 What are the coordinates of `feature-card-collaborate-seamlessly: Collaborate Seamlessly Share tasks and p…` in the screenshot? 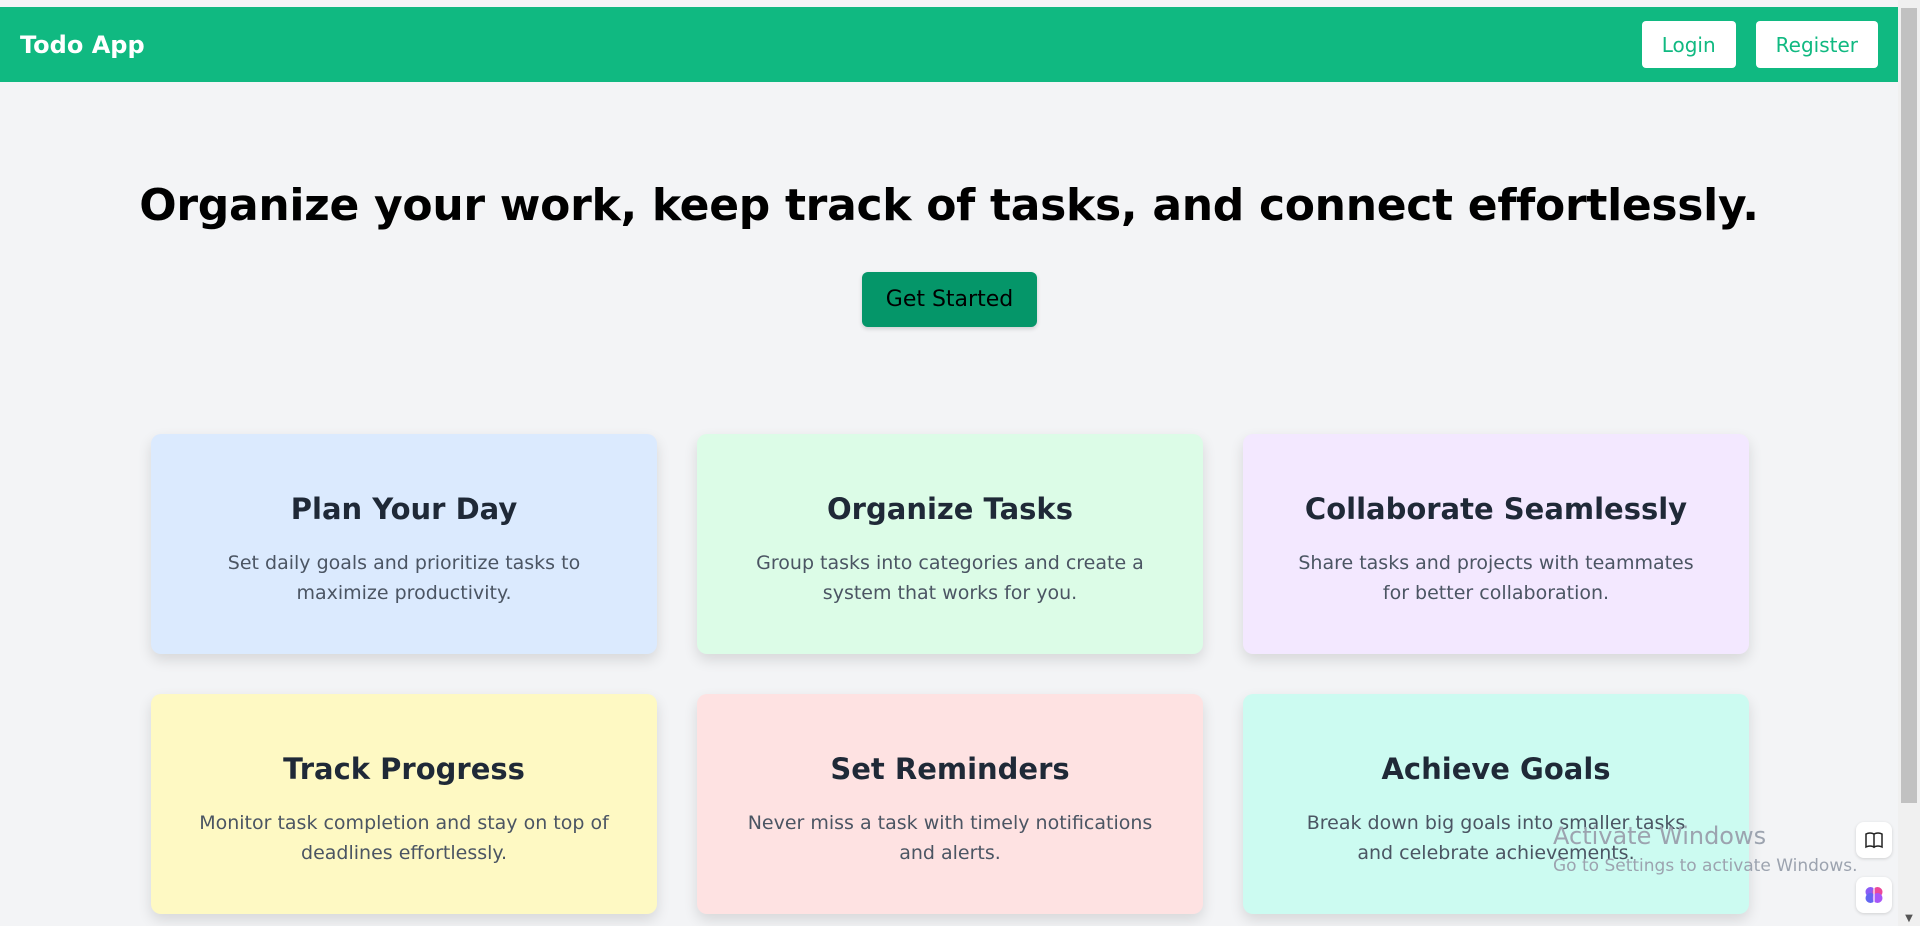 It's located at (1496, 544).